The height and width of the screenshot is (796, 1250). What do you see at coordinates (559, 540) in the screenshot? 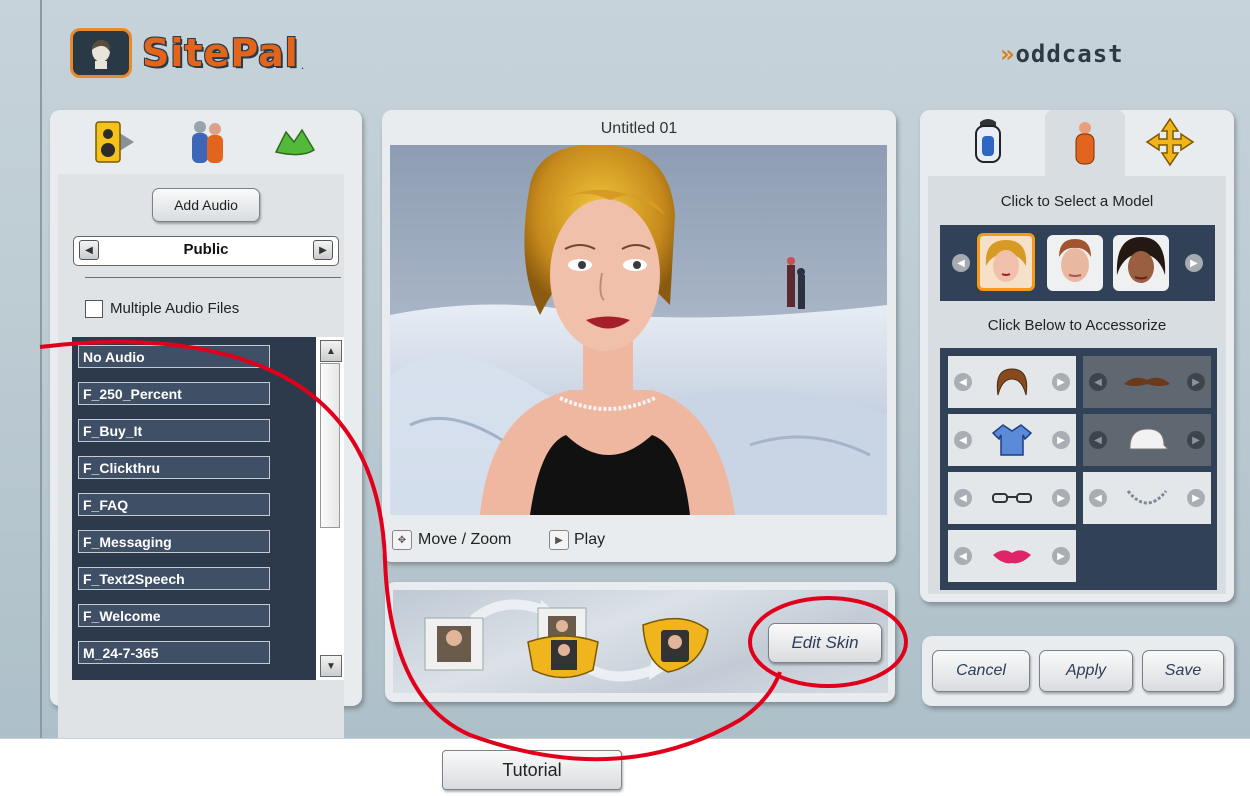
I see `play-button: ▶` at bounding box center [559, 540].